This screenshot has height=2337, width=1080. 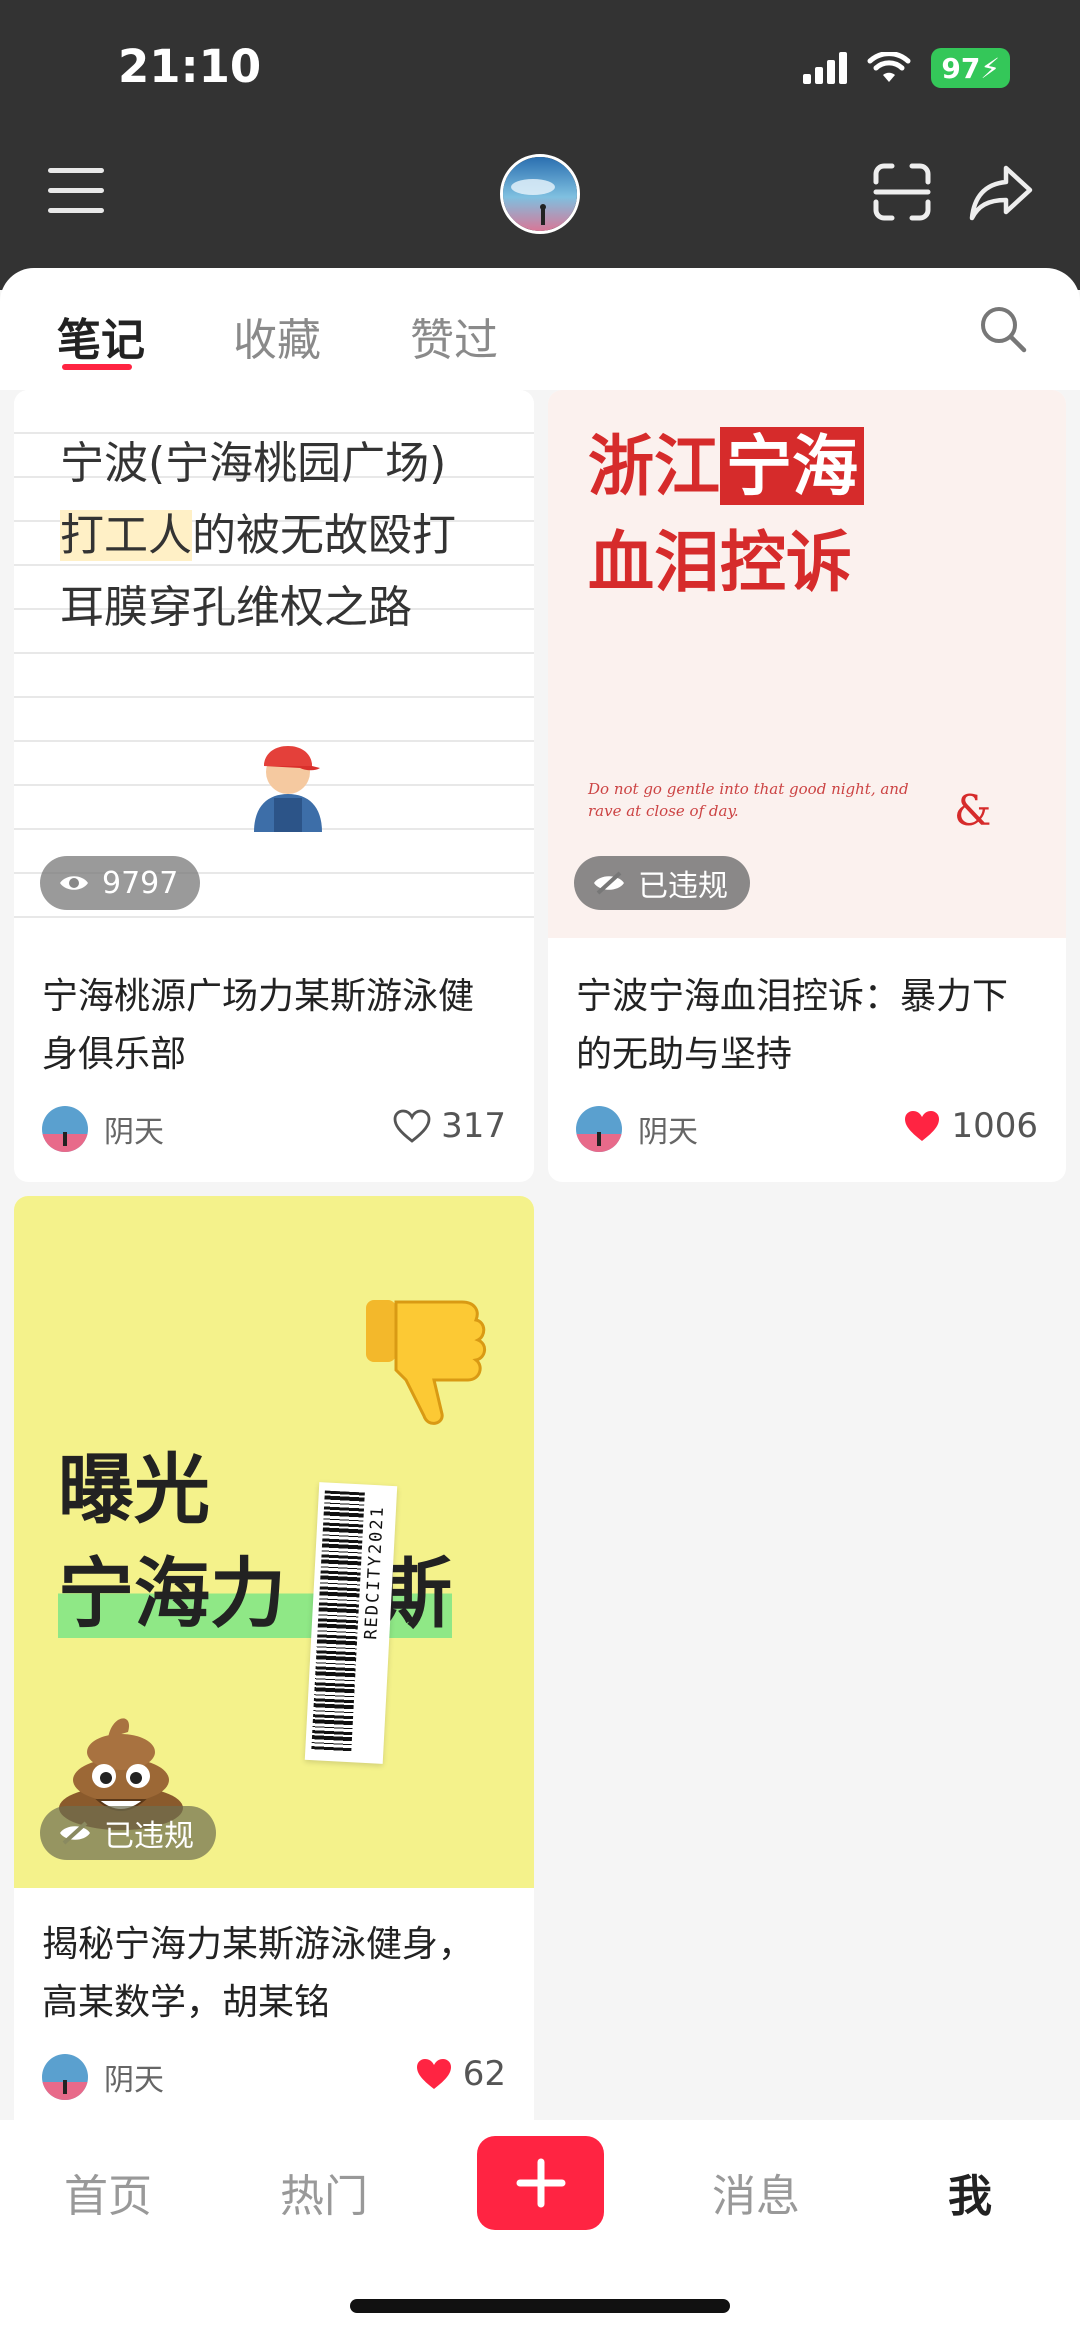 What do you see at coordinates (1001, 192) in the screenshot?
I see `share-icon` at bounding box center [1001, 192].